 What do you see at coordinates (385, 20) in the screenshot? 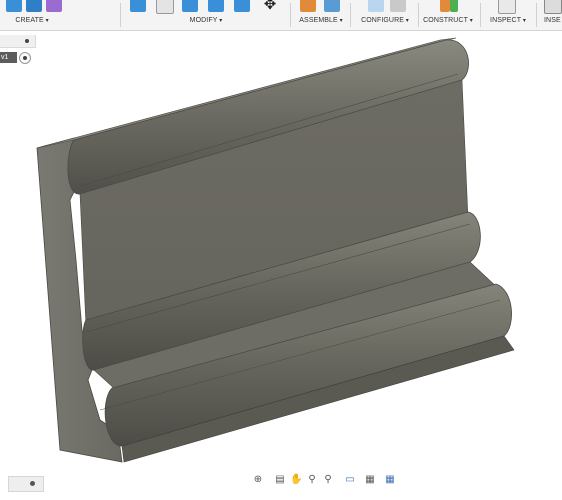
I see `configure-menu-label: CONFIGURE` at bounding box center [385, 20].